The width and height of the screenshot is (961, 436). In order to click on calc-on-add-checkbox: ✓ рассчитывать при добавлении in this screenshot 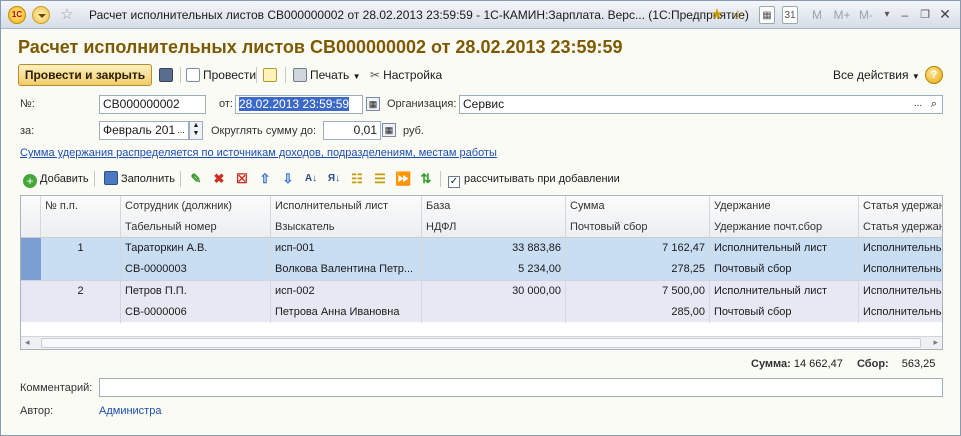, I will do `click(534, 179)`.